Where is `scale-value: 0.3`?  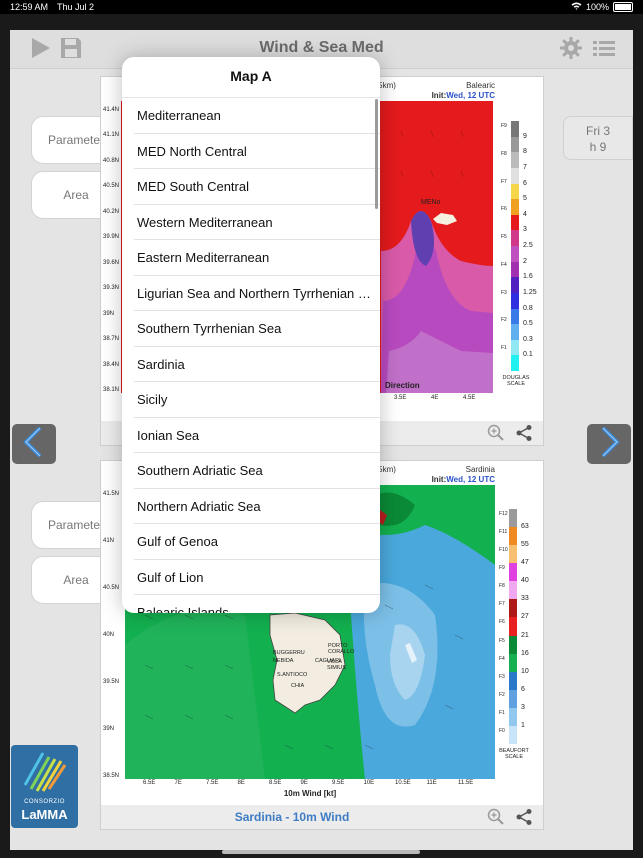 scale-value: 0.3 is located at coordinates (528, 339).